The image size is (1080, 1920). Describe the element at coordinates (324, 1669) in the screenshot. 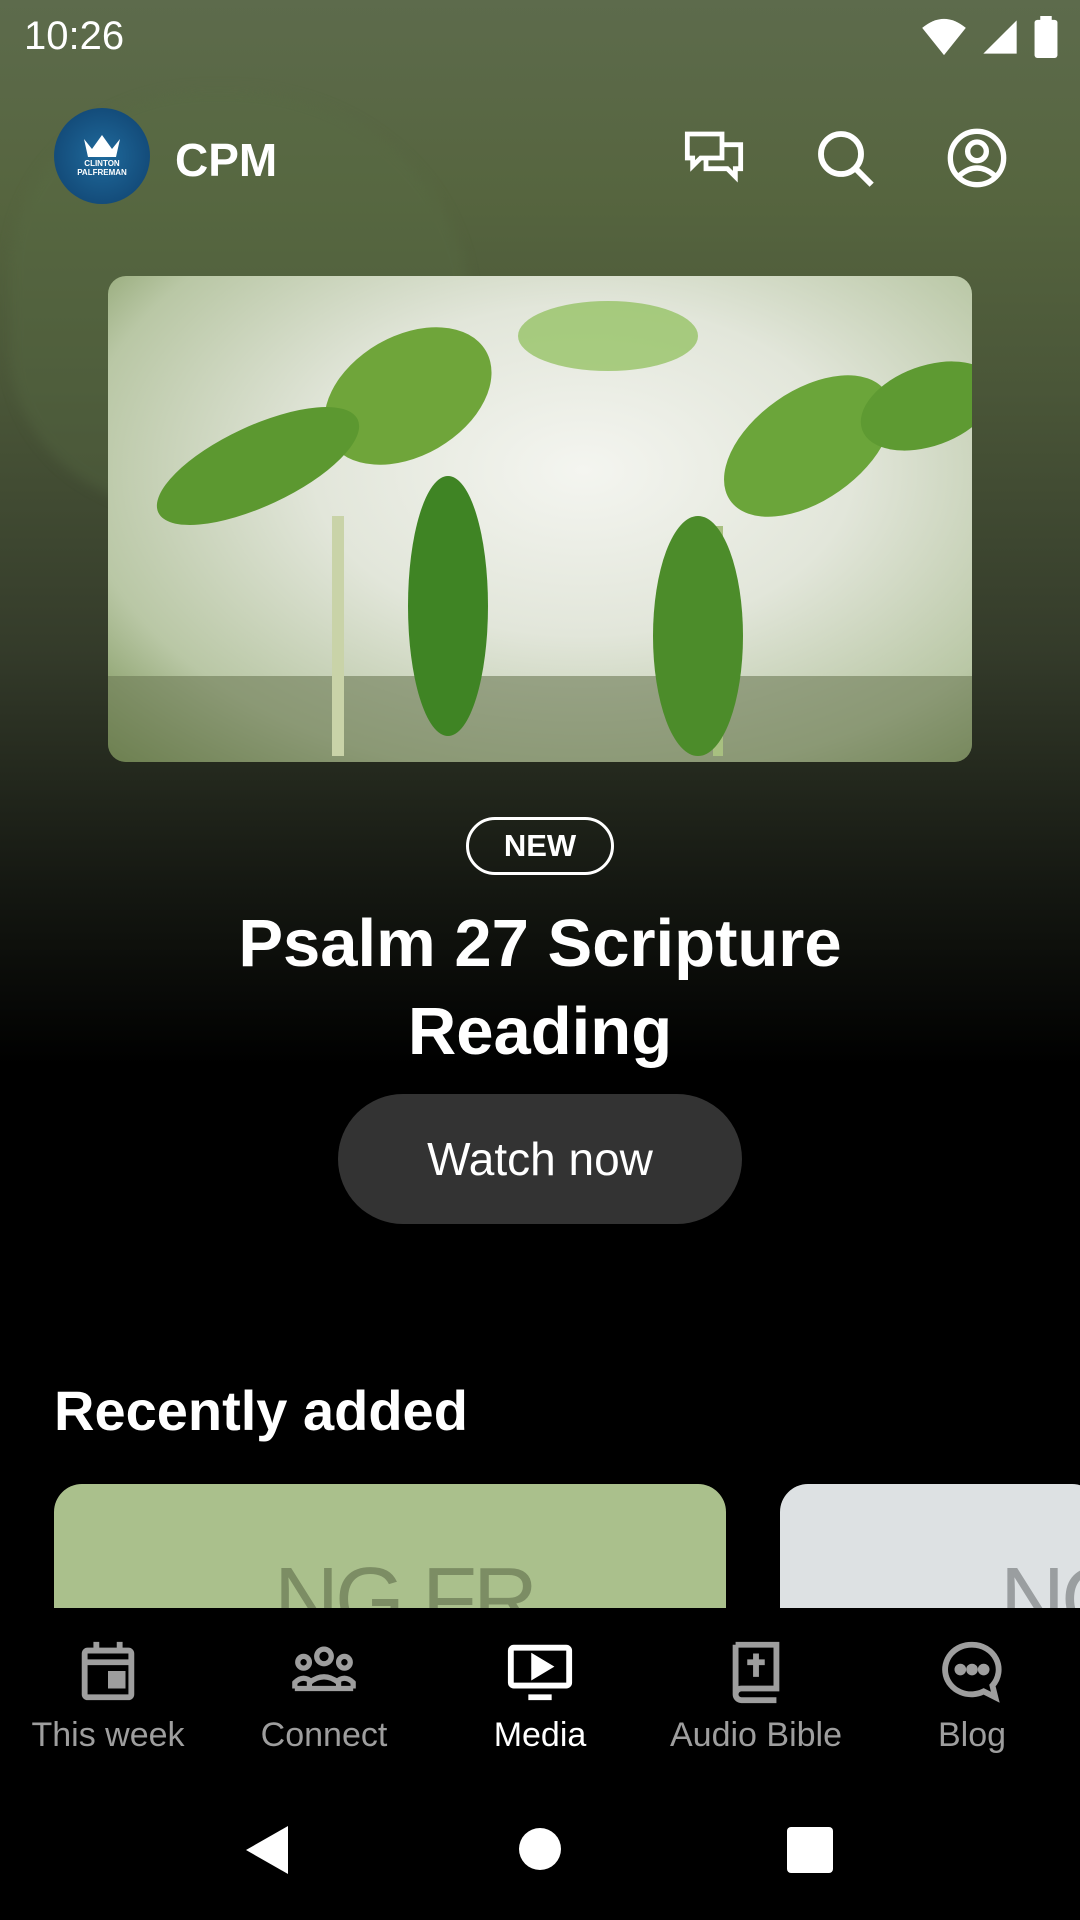

I see `groups-icon` at that location.